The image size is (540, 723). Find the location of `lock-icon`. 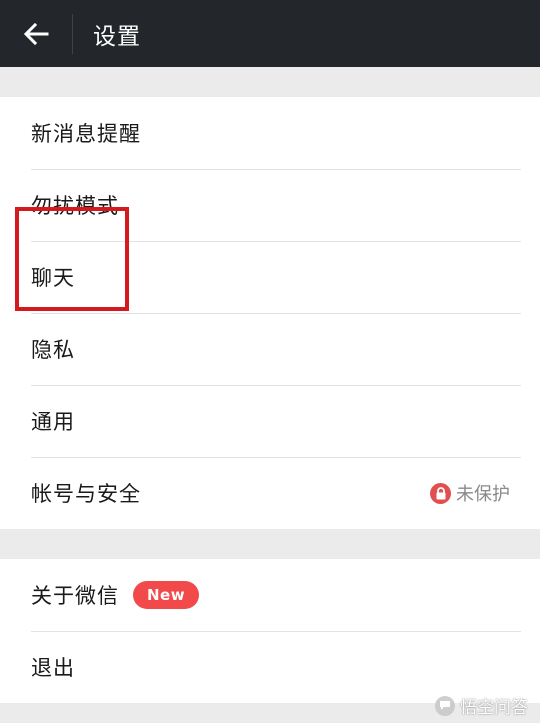

lock-icon is located at coordinates (440, 493).